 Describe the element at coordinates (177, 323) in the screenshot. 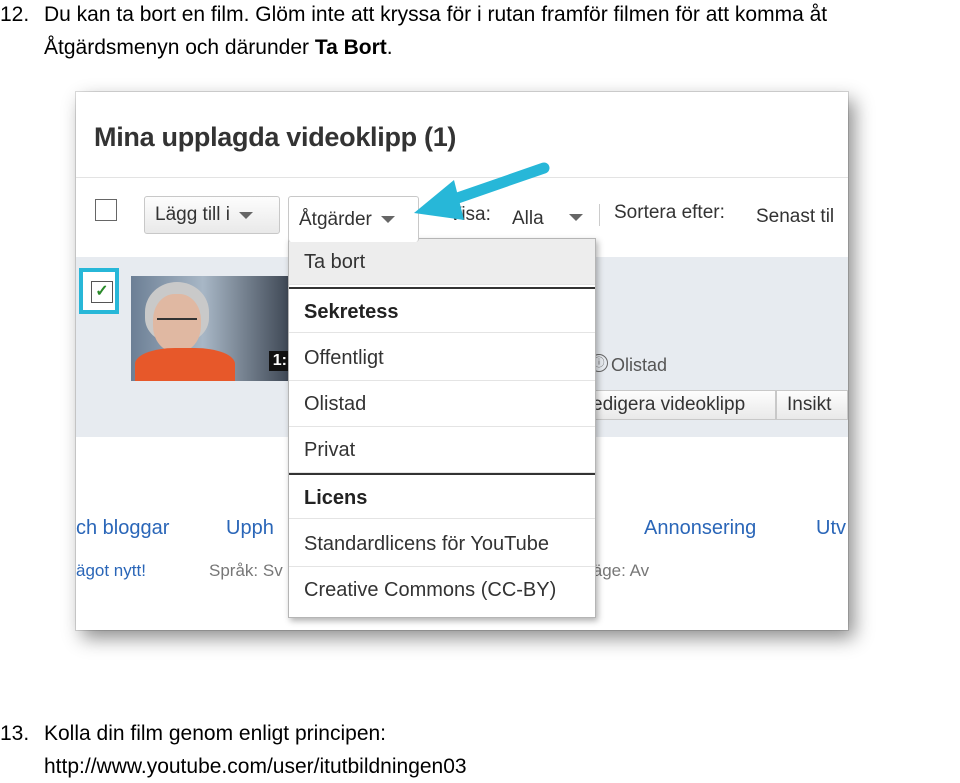

I see `thumbnail-glasses` at that location.